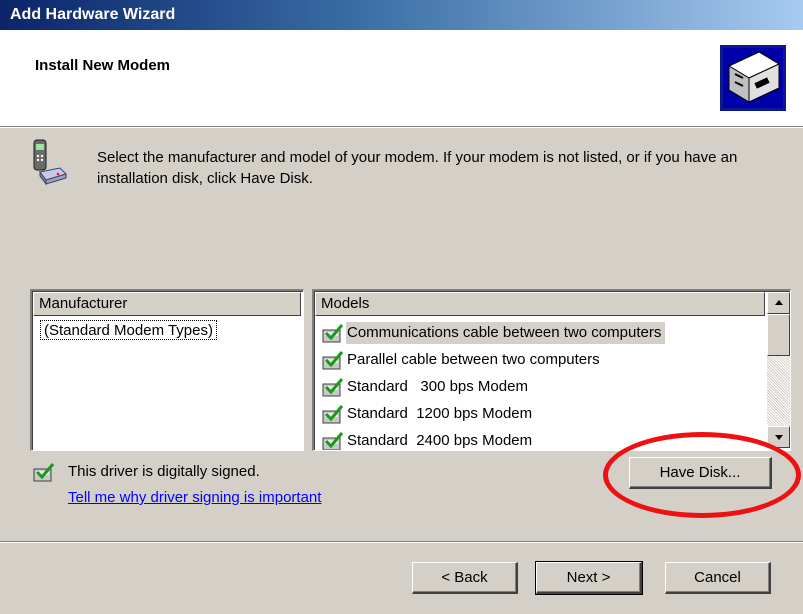 The image size is (803, 614). What do you see at coordinates (50, 162) in the screenshot?
I see `phone-modem-icon` at bounding box center [50, 162].